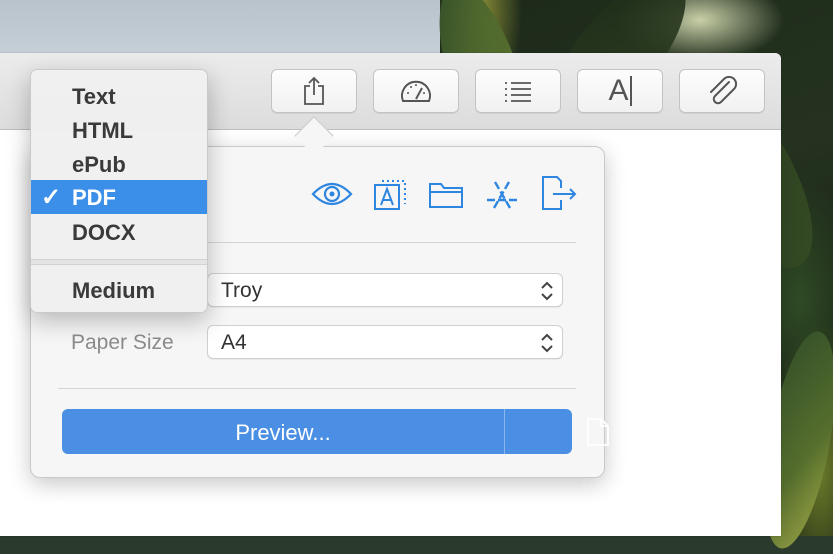 The width and height of the screenshot is (833, 554). Describe the element at coordinates (119, 262) in the screenshot. I see `menu-separator` at that location.